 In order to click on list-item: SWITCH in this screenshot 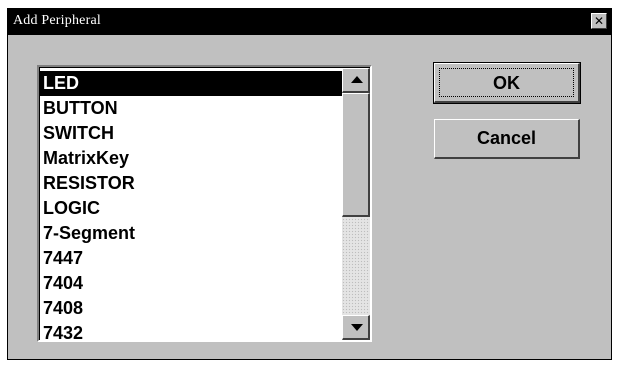, I will do `click(191, 133)`.